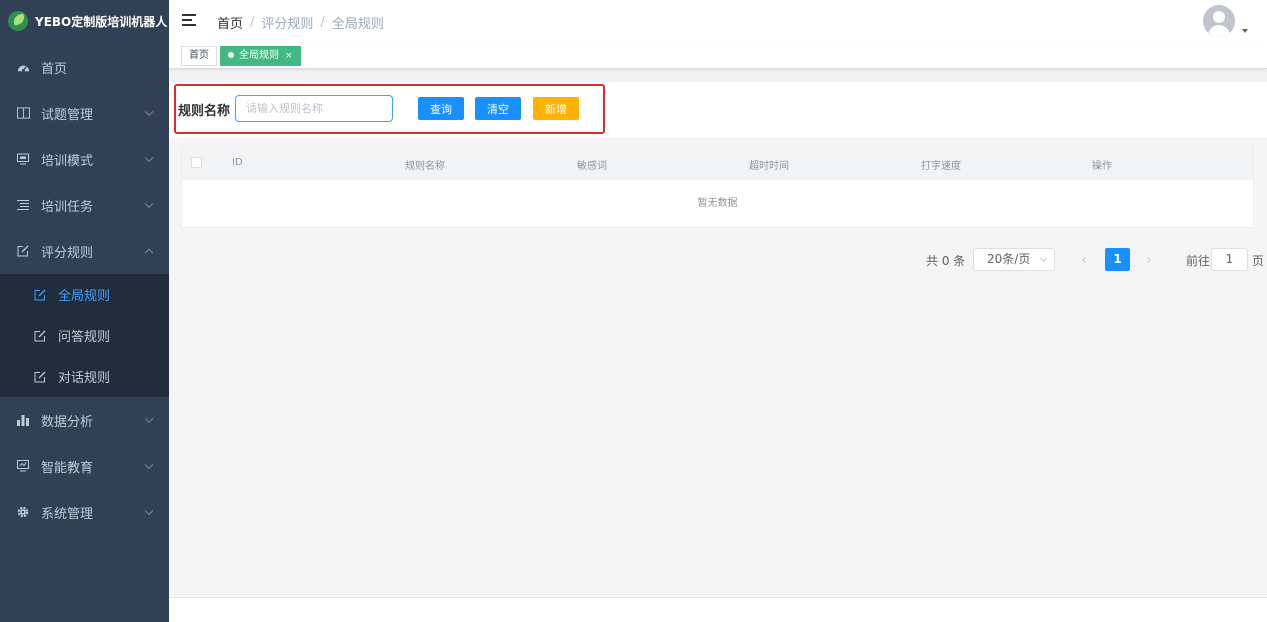 The width and height of the screenshot is (1267, 622). What do you see at coordinates (1258, 261) in the screenshot?
I see `page-suffix-label: 页` at bounding box center [1258, 261].